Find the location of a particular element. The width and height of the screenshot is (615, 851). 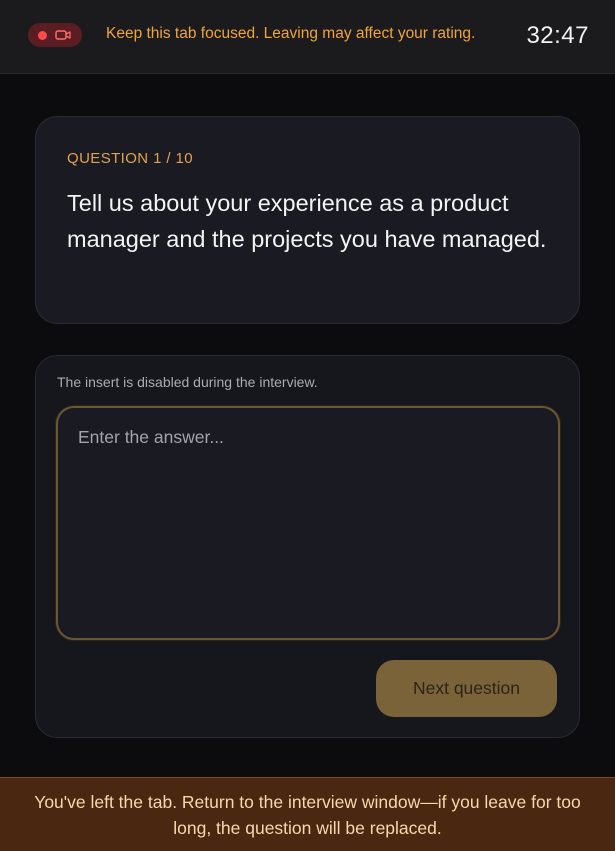

countdown-timer: 32:47 is located at coordinates (557, 35).